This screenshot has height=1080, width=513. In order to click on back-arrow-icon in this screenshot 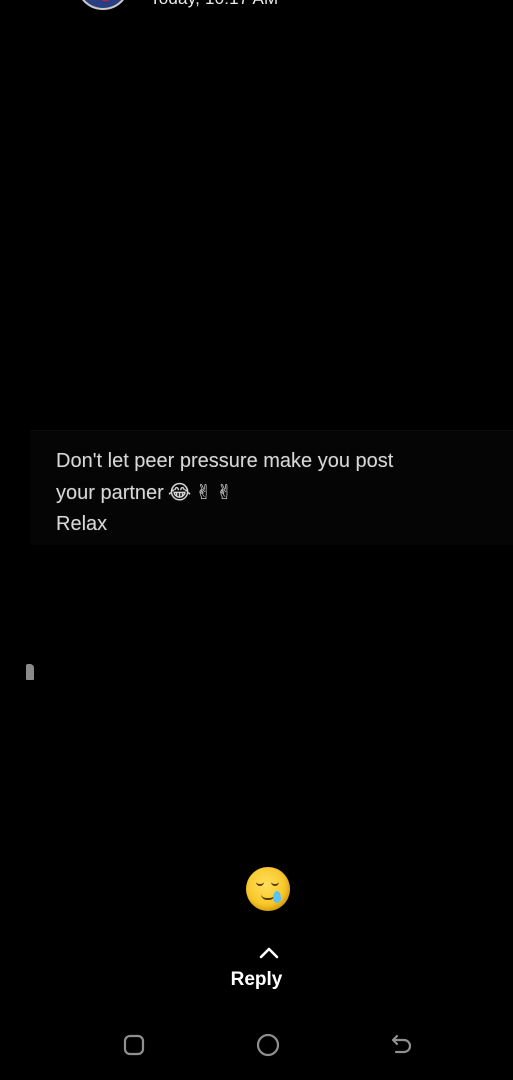, I will do `click(402, 1045)`.